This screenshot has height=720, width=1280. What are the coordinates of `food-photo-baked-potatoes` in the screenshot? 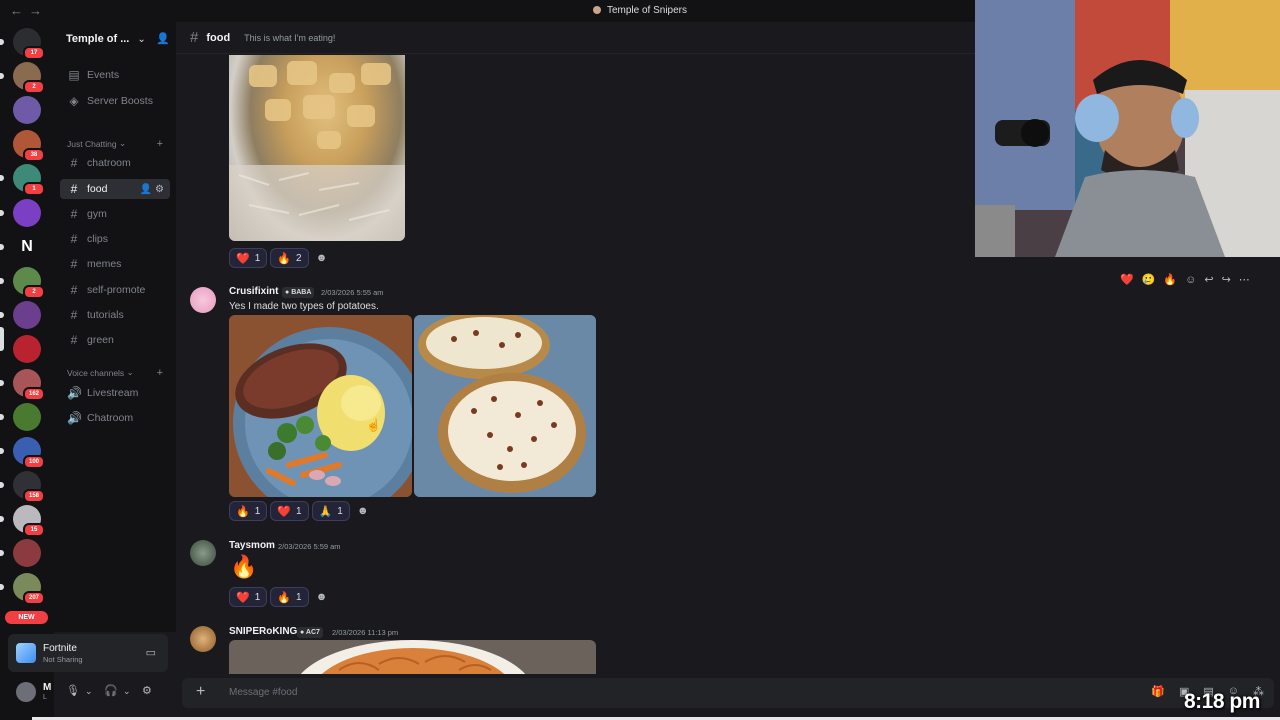 It's located at (505, 406).